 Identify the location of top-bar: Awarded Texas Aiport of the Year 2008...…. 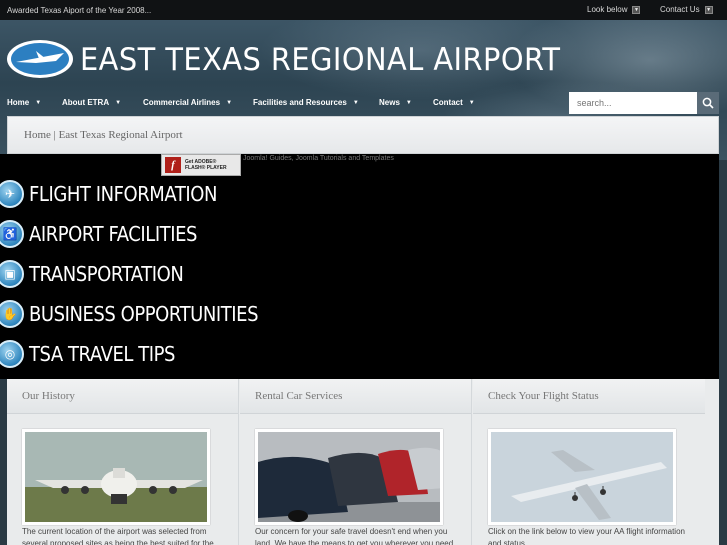
(363, 10).